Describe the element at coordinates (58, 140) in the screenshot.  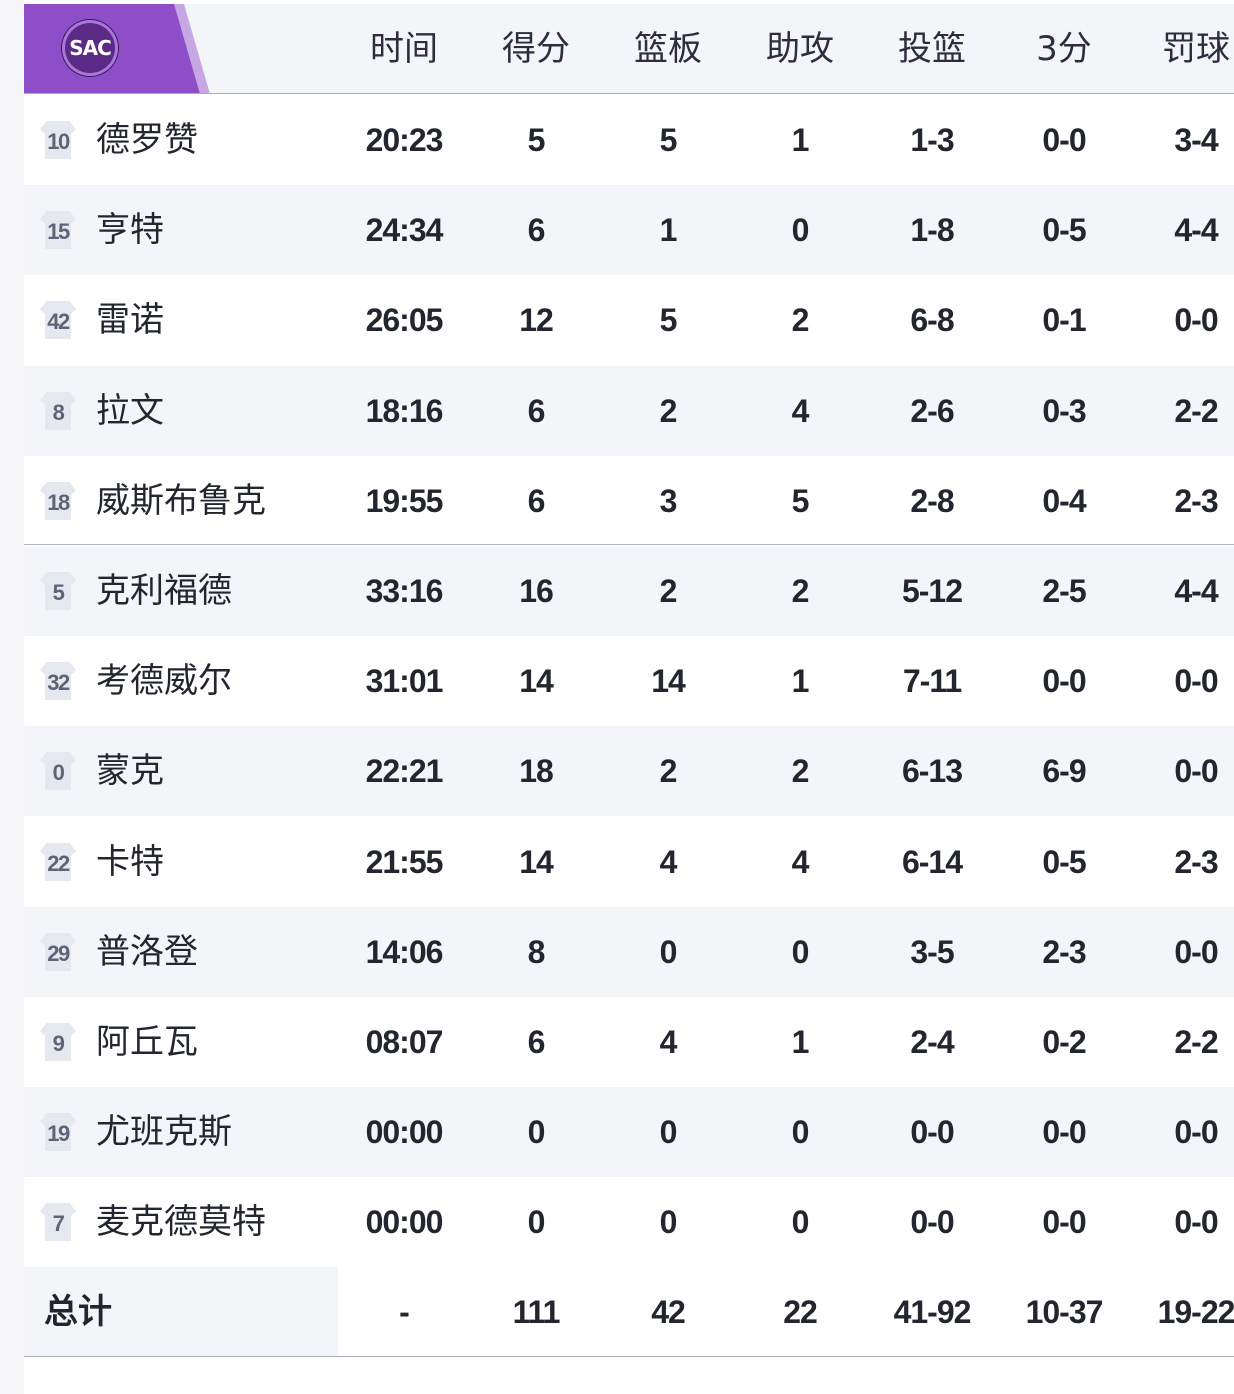
I see `jersey-icon: 10` at that location.